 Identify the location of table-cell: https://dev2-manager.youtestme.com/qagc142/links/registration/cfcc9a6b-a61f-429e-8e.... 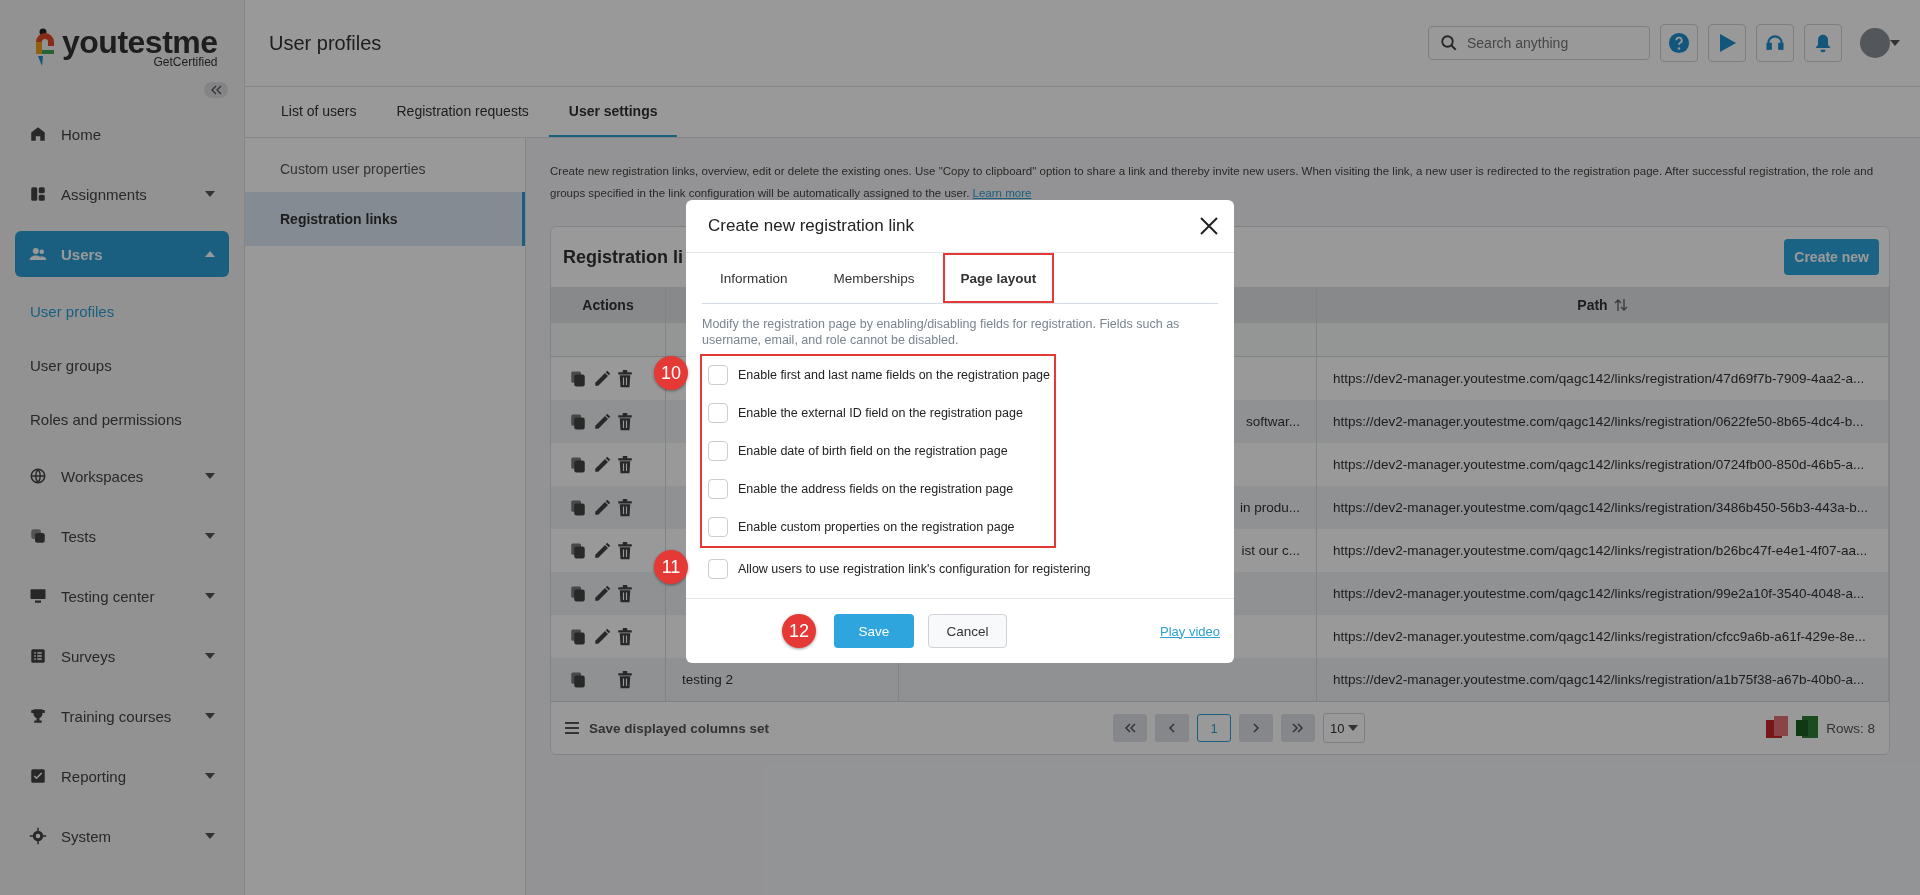
(1599, 636).